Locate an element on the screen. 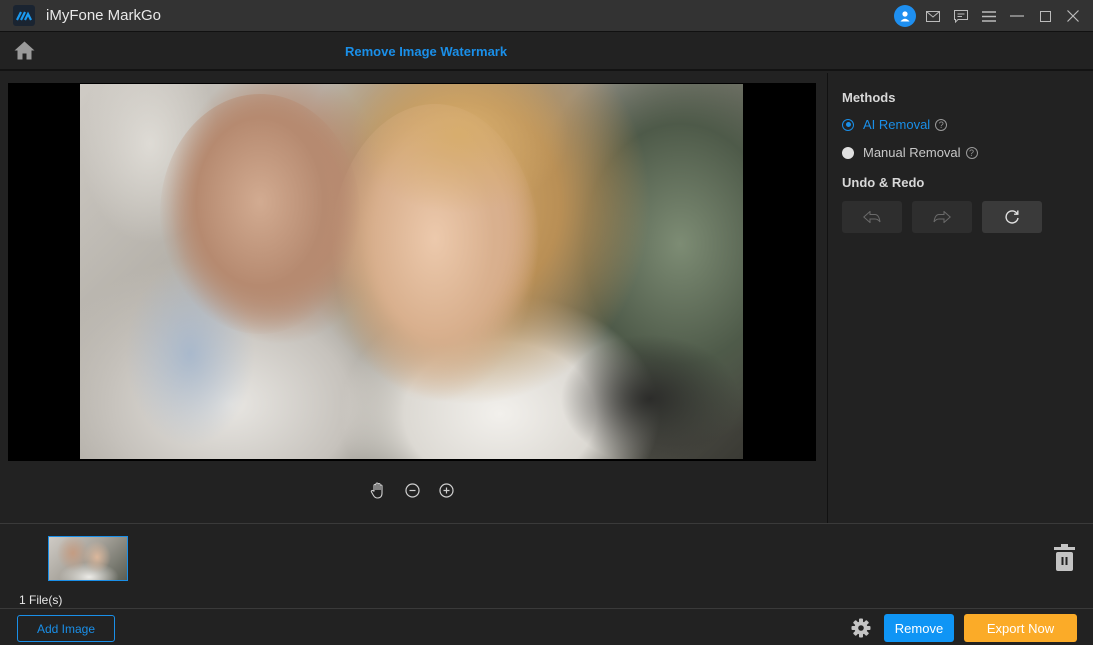 The image size is (1093, 645). close-icon is located at coordinates (1073, 16).